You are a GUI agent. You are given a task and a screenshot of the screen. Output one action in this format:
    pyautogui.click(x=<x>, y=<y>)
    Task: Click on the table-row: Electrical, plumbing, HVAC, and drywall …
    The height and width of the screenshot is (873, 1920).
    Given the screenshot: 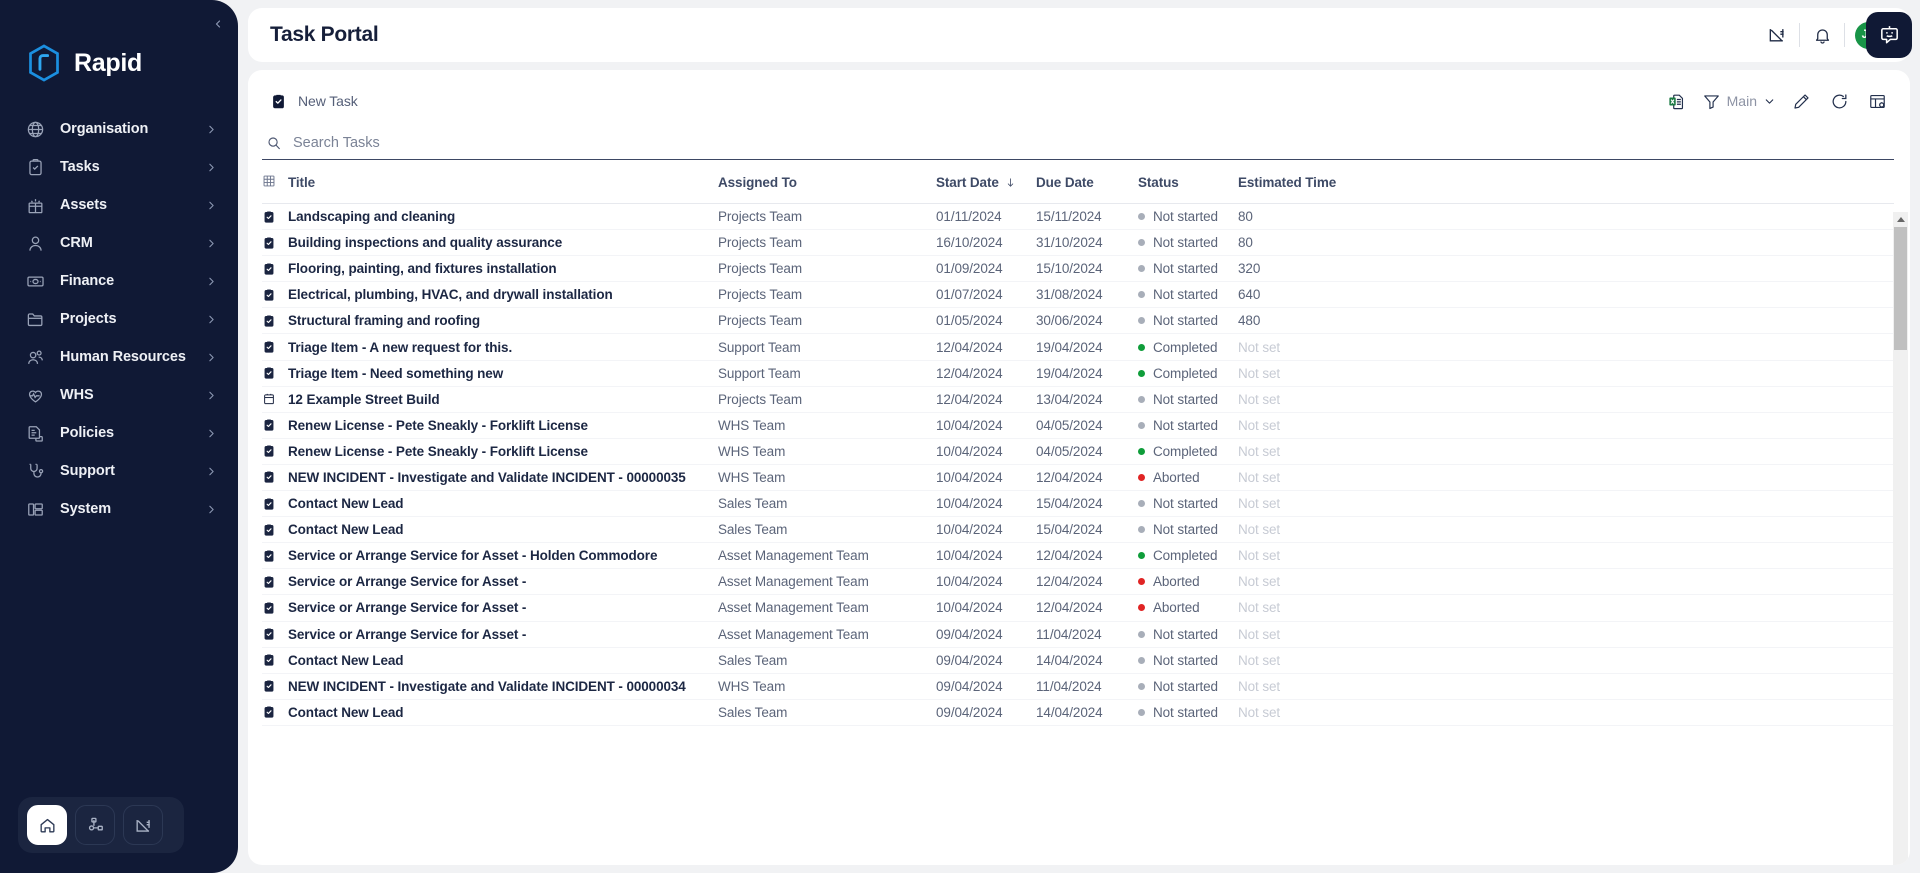 What is the action you would take?
    pyautogui.click(x=1078, y=295)
    